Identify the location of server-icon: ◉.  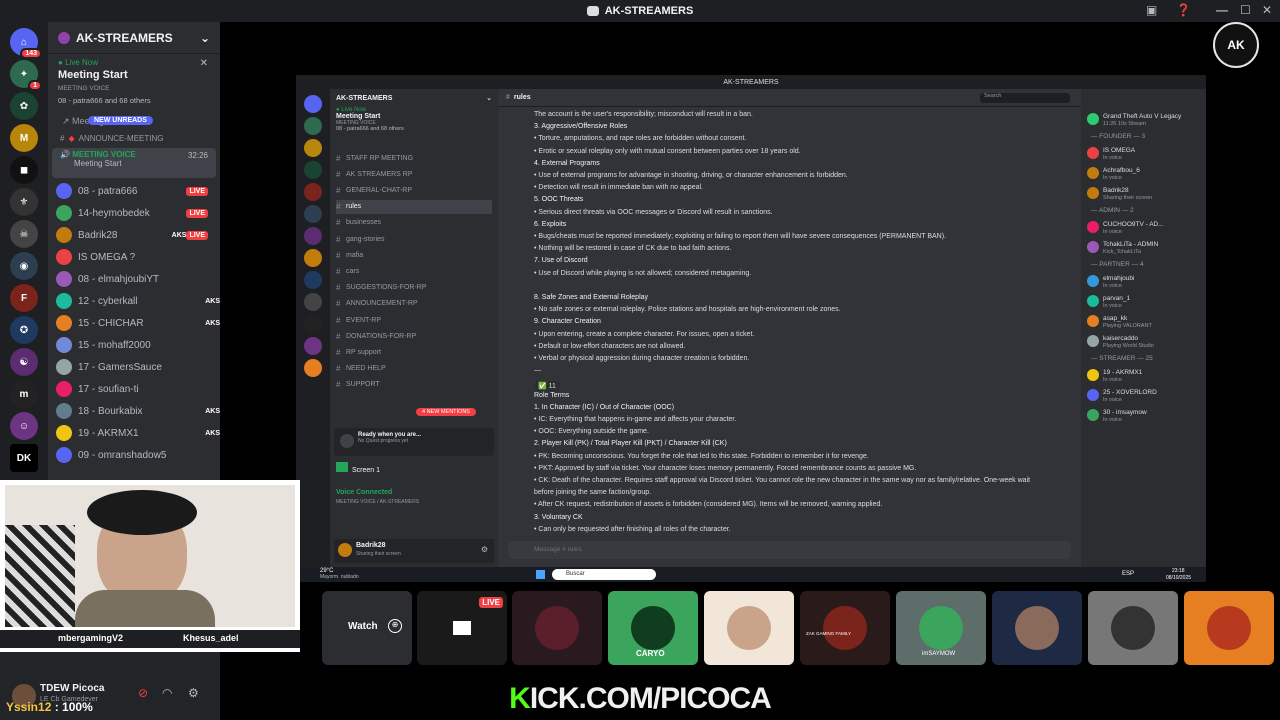
(24, 266).